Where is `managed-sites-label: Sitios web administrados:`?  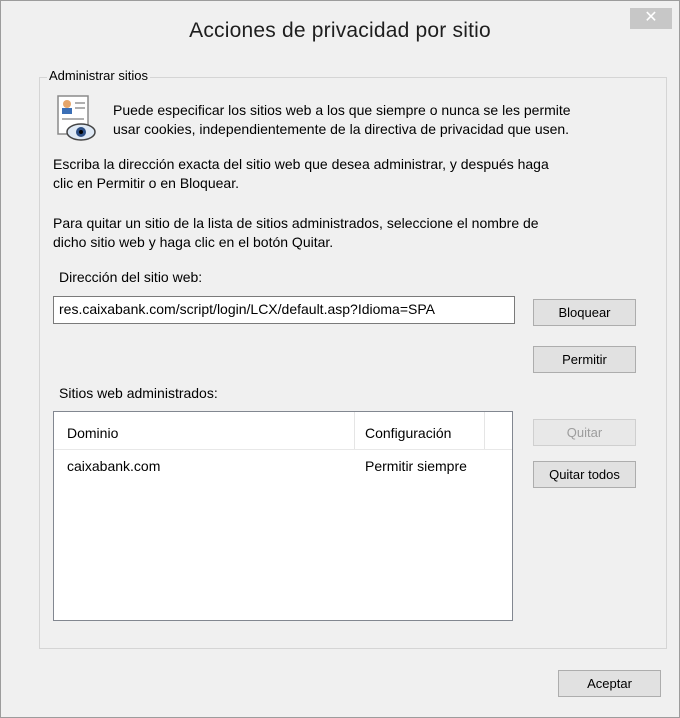
managed-sites-label: Sitios web administrados: is located at coordinates (138, 393).